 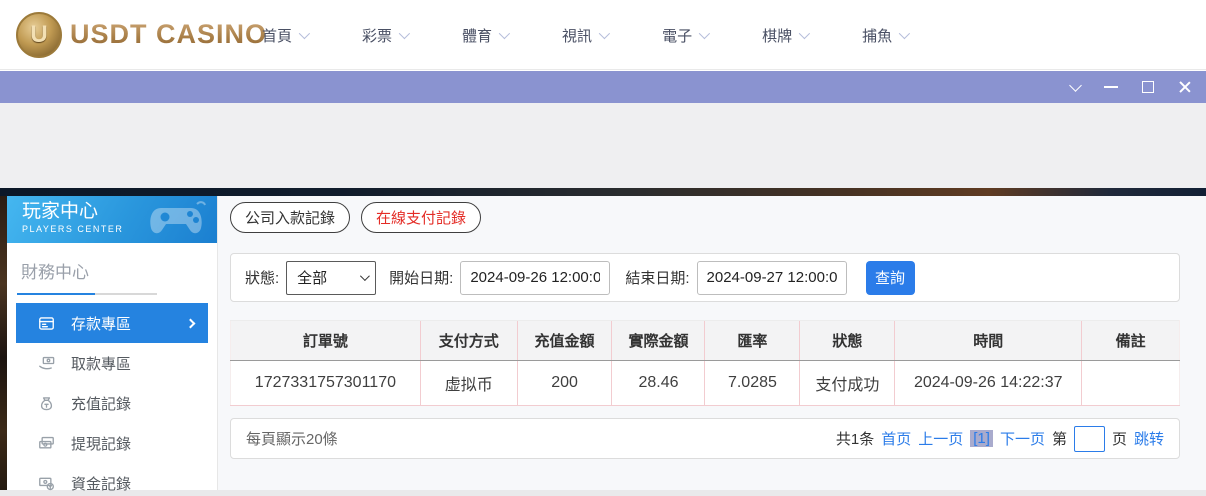 I want to click on sidebar-menu: 存款專區取款專區充值記錄提現記錄資金記錄, so click(x=112, y=399).